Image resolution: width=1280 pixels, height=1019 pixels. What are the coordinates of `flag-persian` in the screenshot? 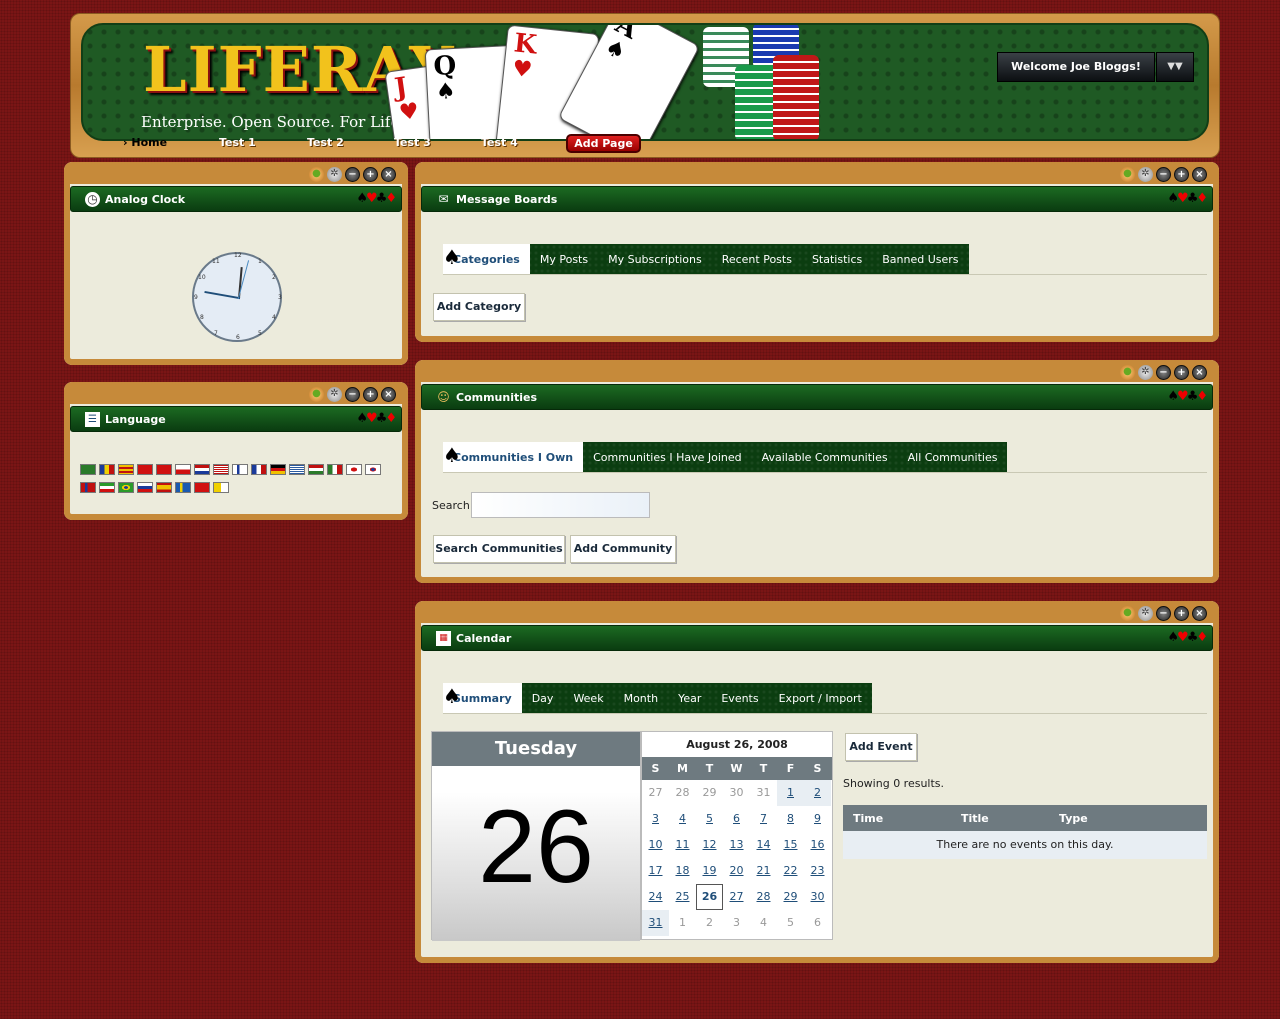 It's located at (107, 487).